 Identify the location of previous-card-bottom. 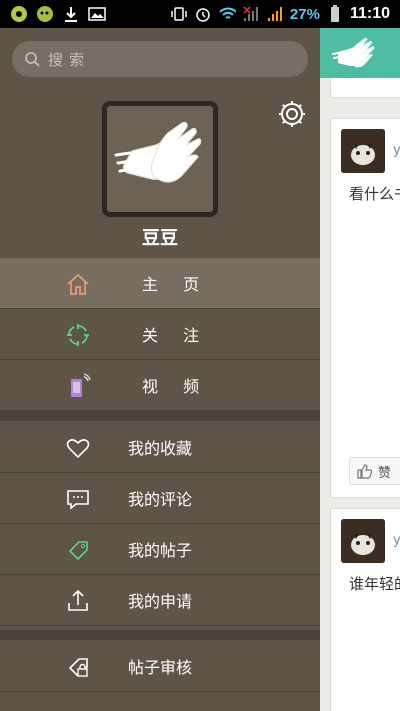
(365, 88).